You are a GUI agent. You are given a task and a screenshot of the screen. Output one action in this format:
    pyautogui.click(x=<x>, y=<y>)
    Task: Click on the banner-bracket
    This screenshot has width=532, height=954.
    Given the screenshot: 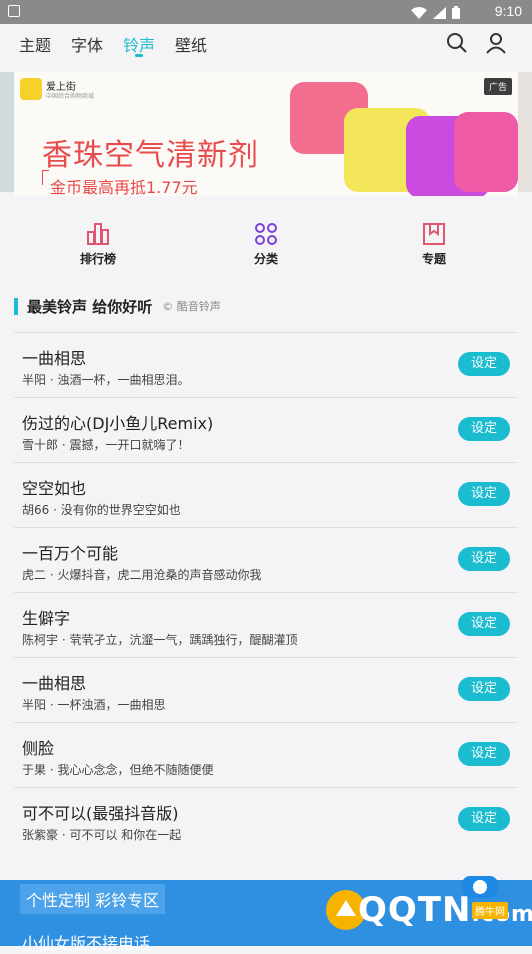 What is the action you would take?
    pyautogui.click(x=45, y=177)
    